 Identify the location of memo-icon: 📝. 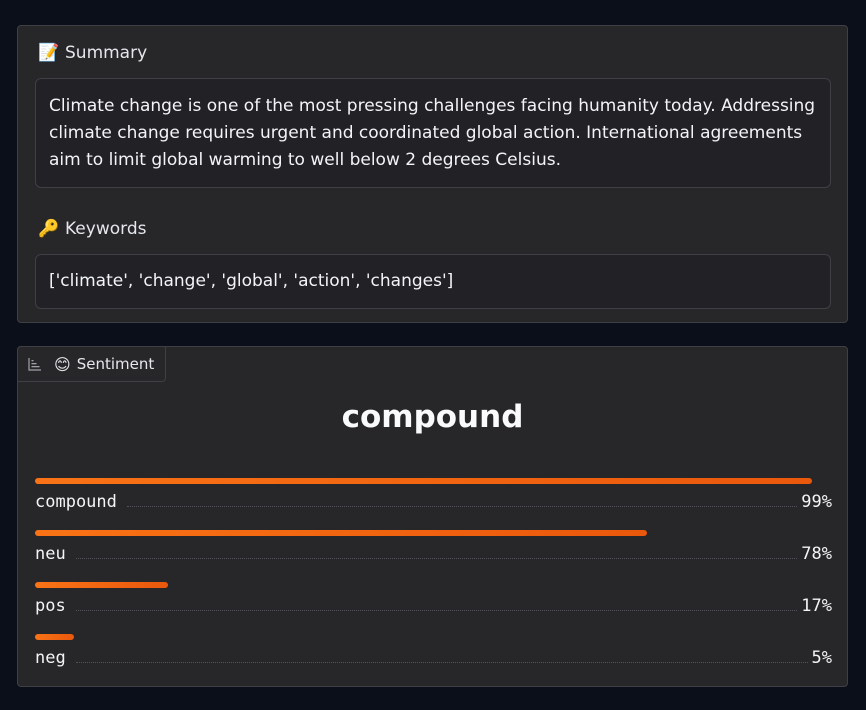
(49, 53).